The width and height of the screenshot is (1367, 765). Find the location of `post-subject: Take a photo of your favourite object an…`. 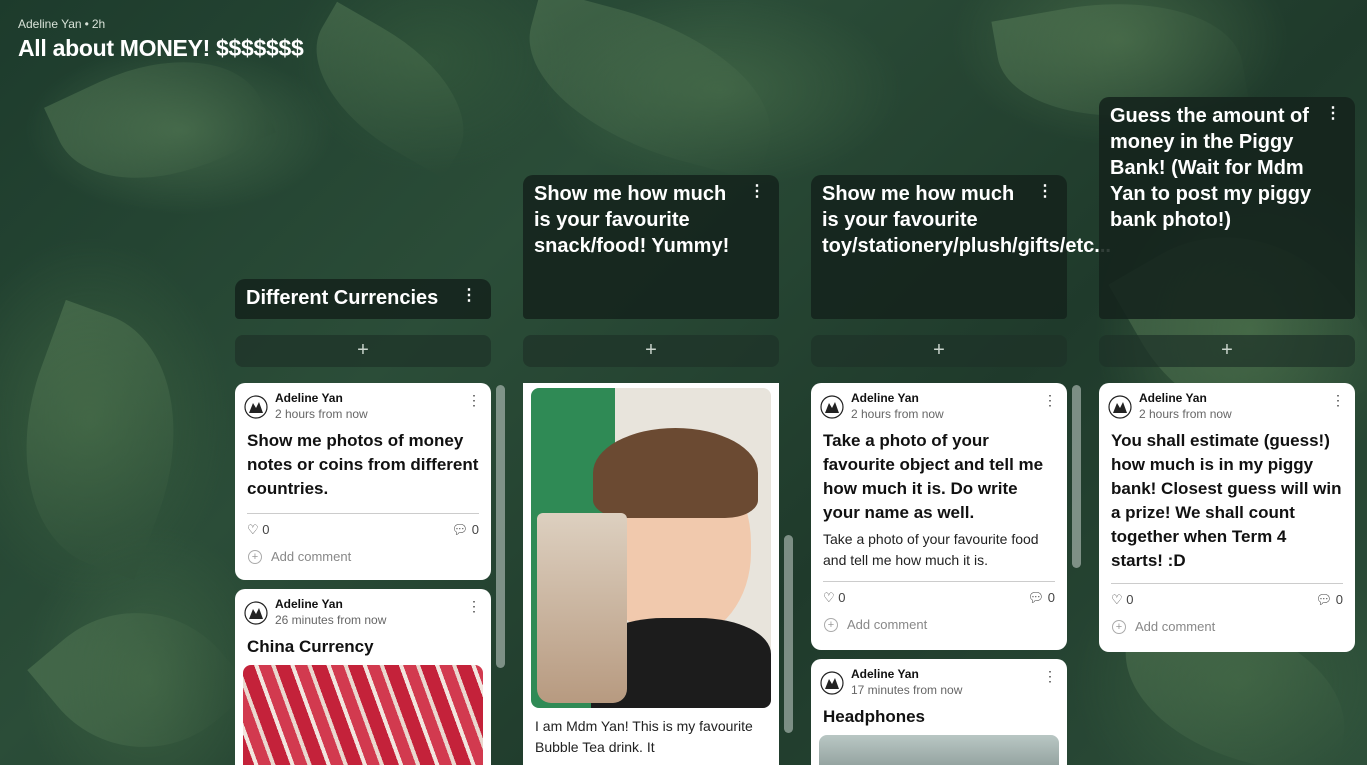

post-subject: Take a photo of your favourite object an… is located at coordinates (933, 476).